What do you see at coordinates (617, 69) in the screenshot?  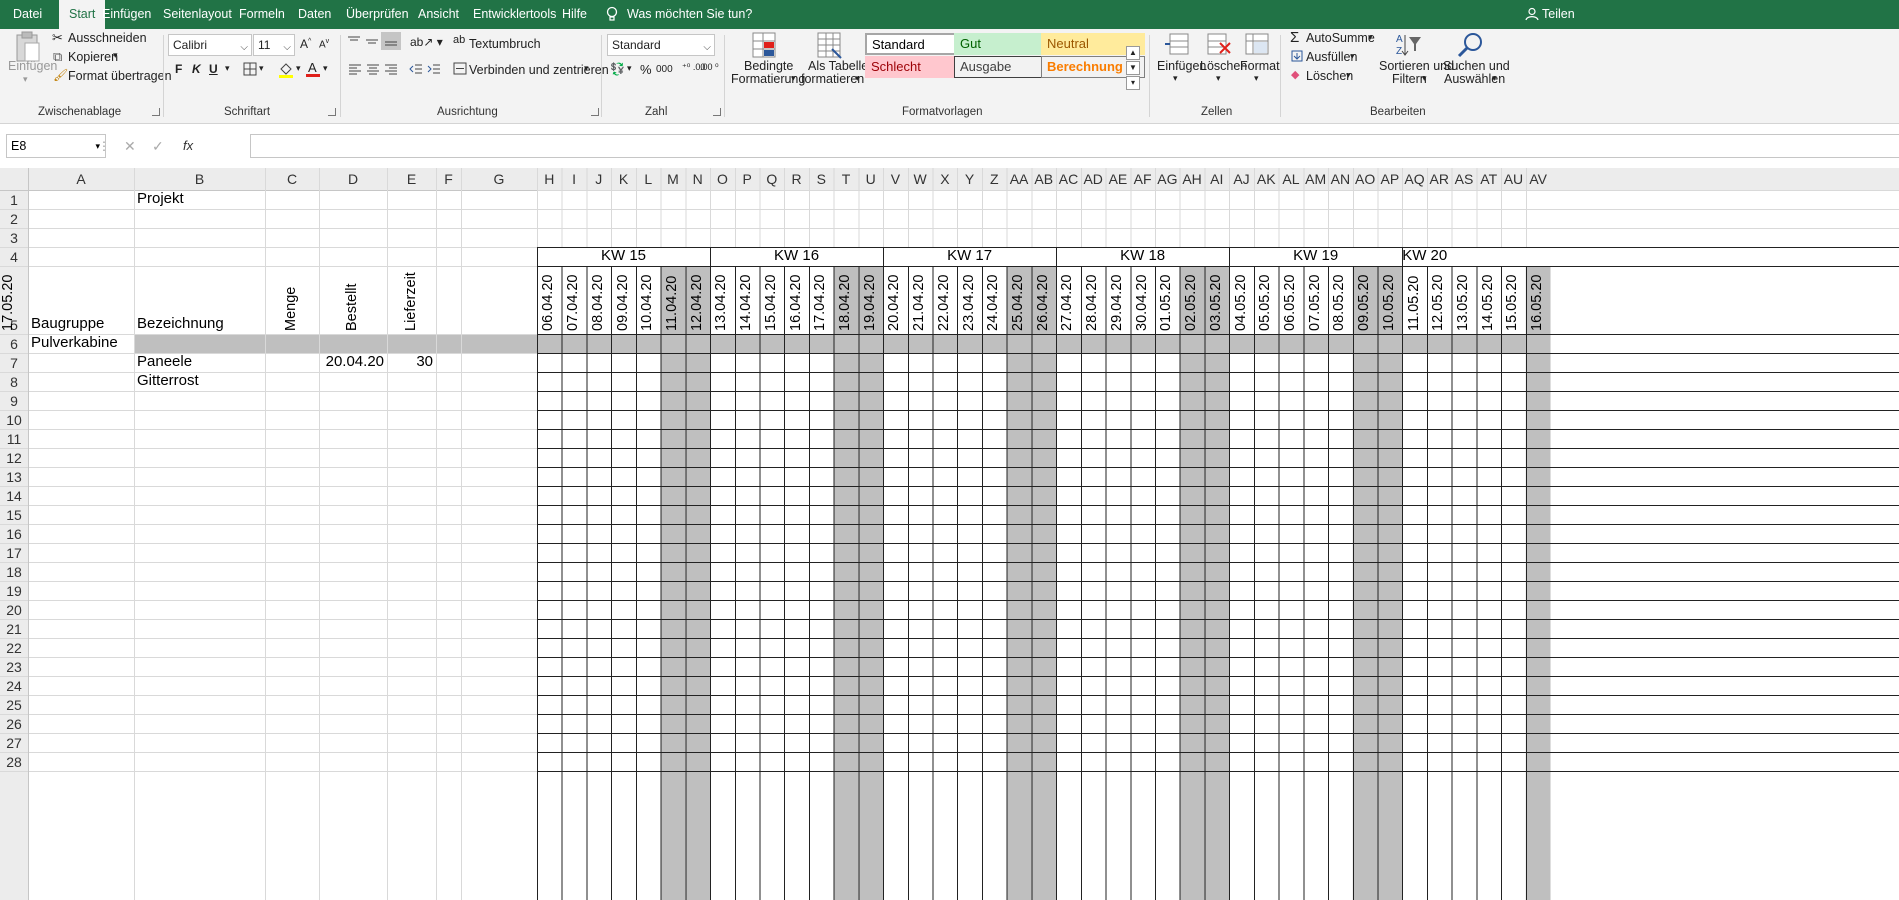 I see `currency-icon: 💱` at bounding box center [617, 69].